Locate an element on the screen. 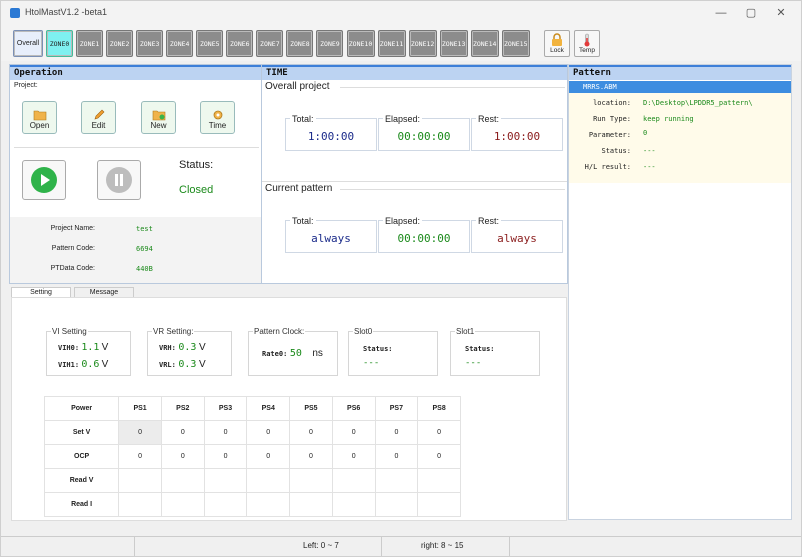  run-type-value: keep running is located at coordinates (668, 119).